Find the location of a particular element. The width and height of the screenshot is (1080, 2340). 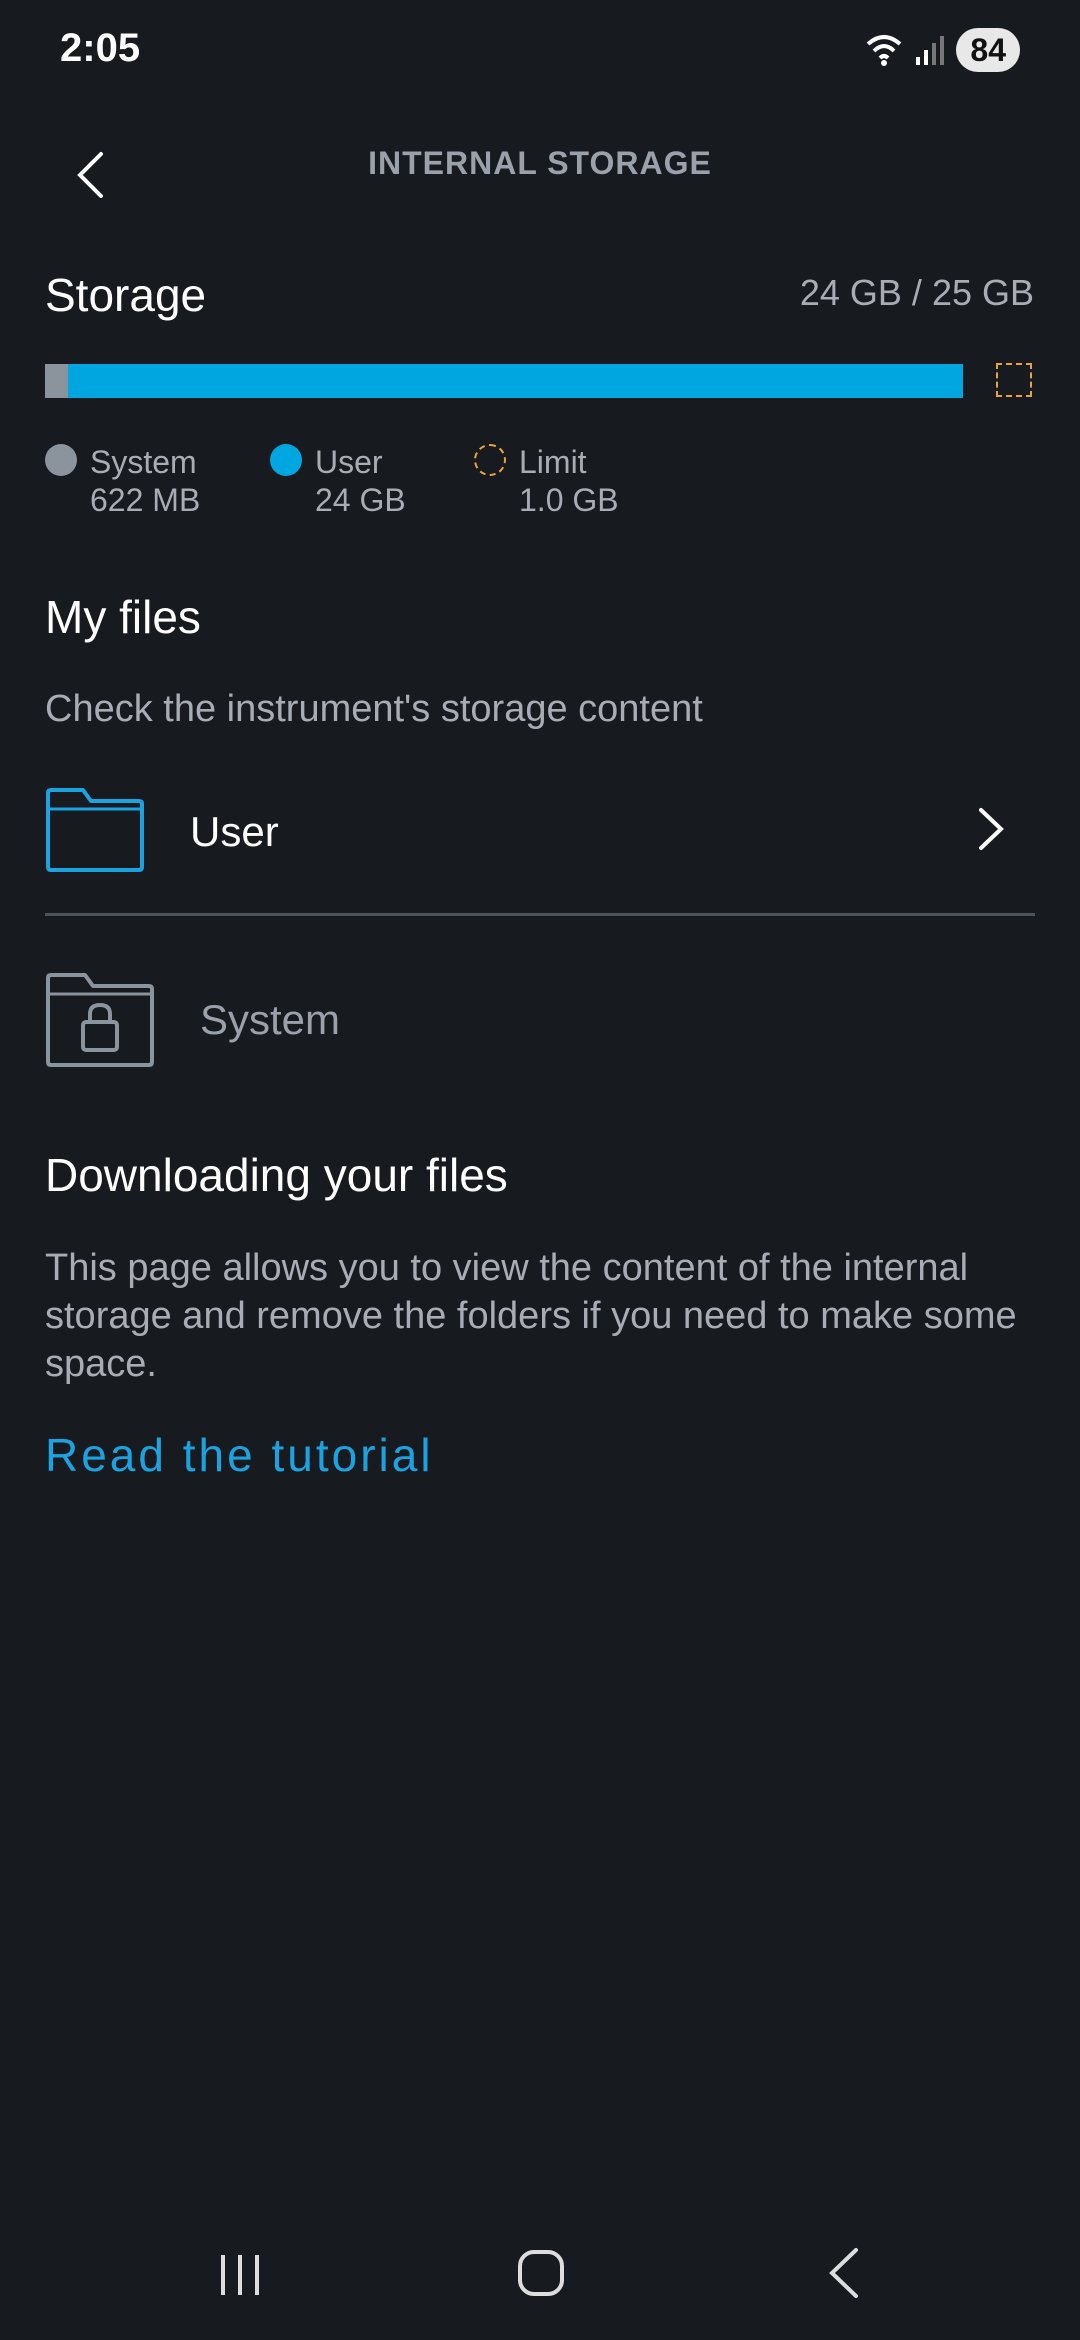

legend-value: 622 MB is located at coordinates (145, 500).